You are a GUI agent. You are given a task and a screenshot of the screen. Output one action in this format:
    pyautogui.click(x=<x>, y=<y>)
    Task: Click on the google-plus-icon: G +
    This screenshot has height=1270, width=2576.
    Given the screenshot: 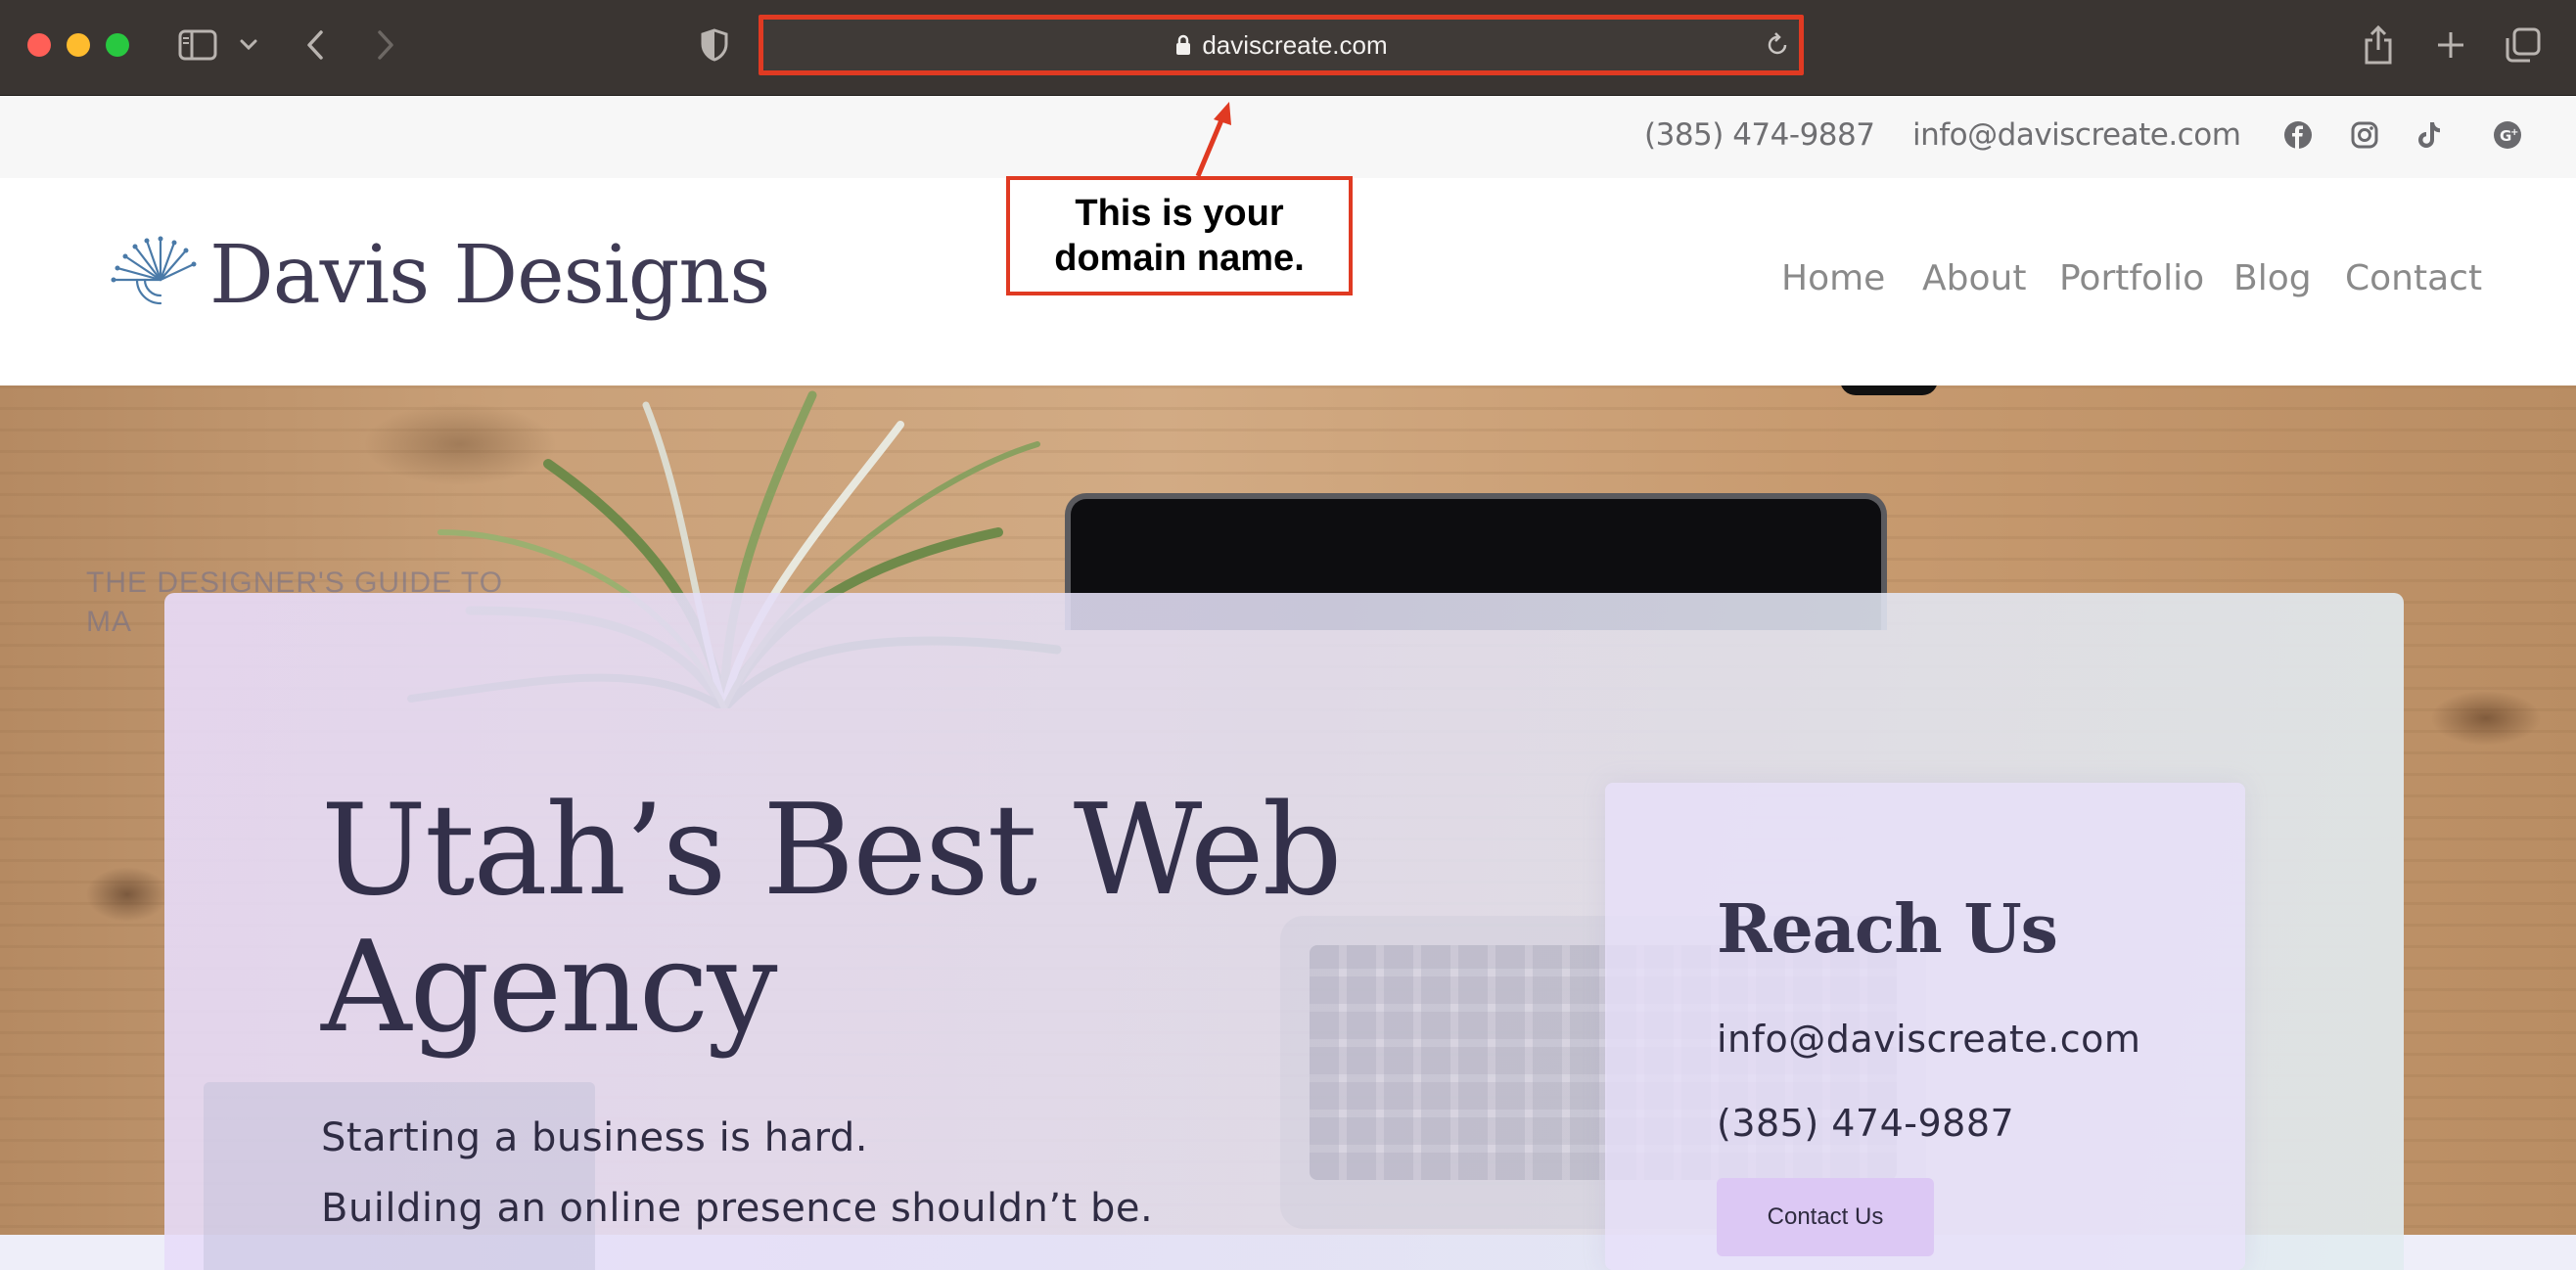 What is the action you would take?
    pyautogui.click(x=2507, y=135)
    